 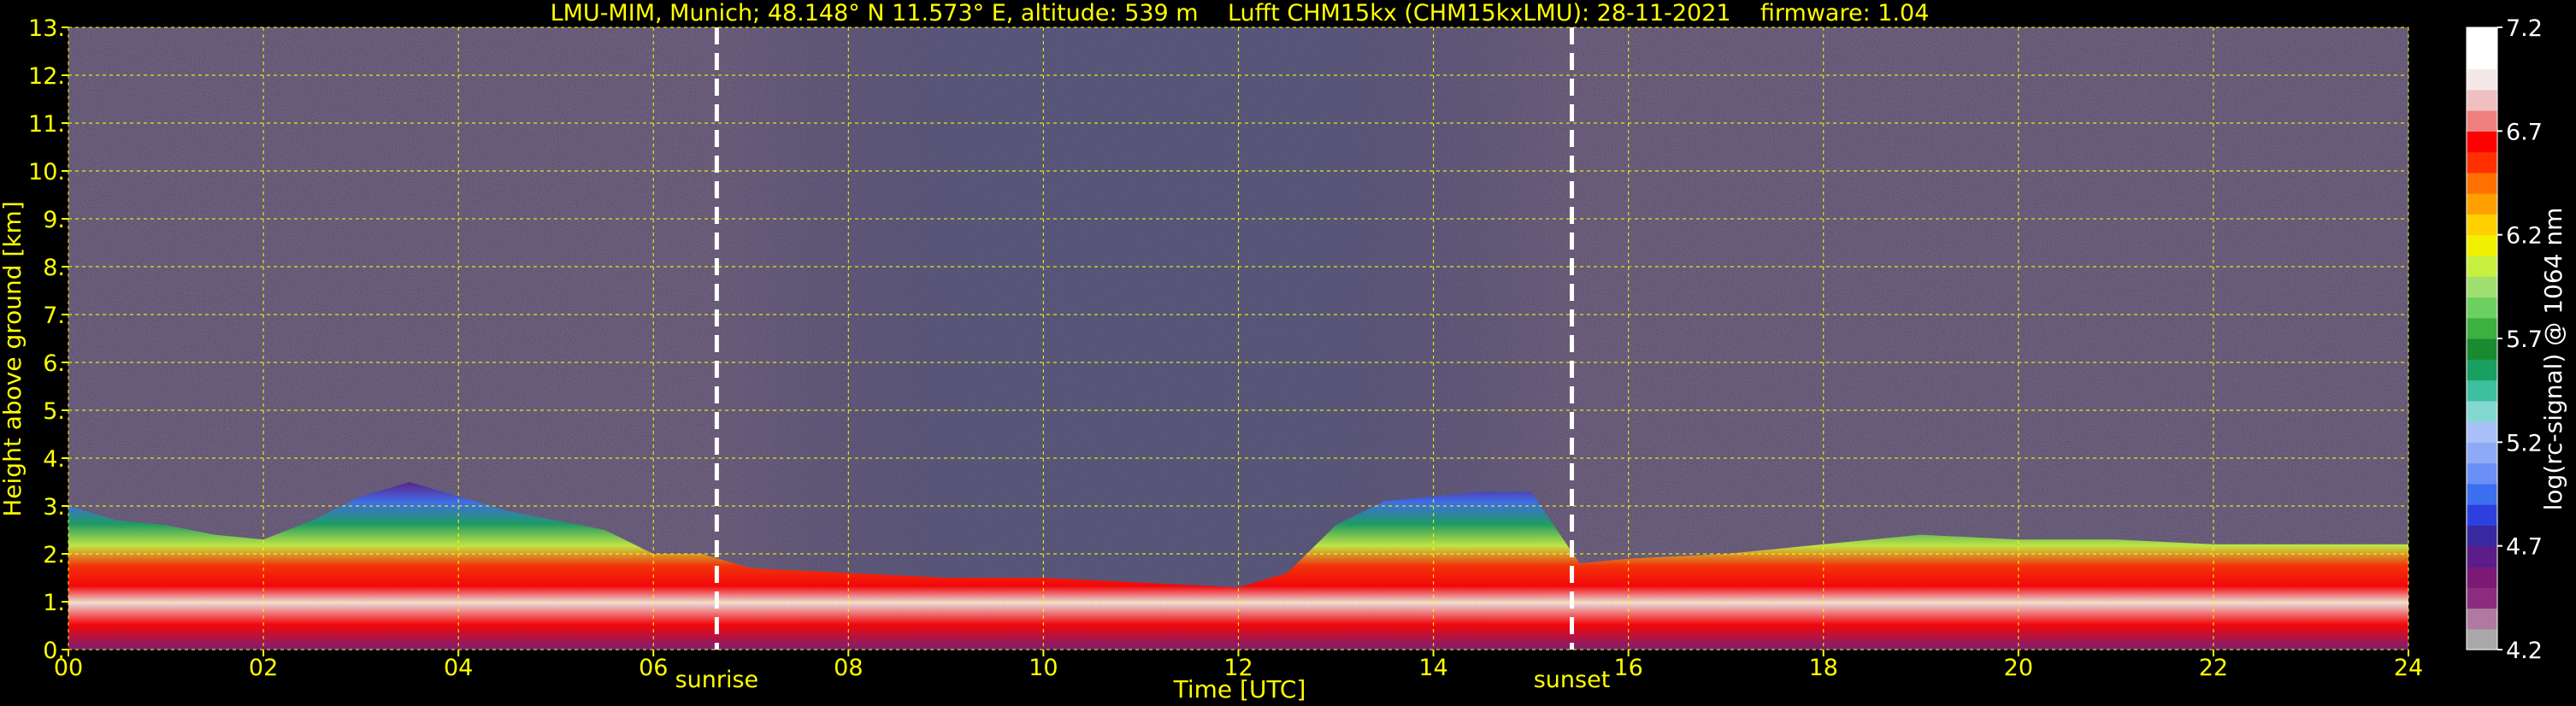 What do you see at coordinates (54, 651) in the screenshot?
I see `y-tick-label: 0.` at bounding box center [54, 651].